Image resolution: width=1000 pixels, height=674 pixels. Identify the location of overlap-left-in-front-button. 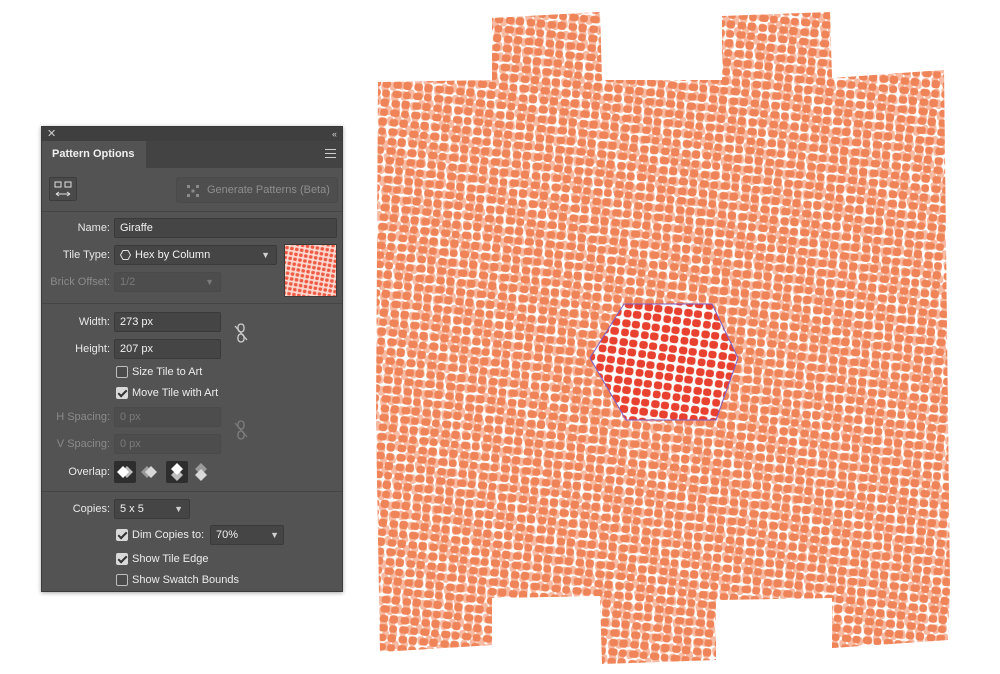
(125, 472).